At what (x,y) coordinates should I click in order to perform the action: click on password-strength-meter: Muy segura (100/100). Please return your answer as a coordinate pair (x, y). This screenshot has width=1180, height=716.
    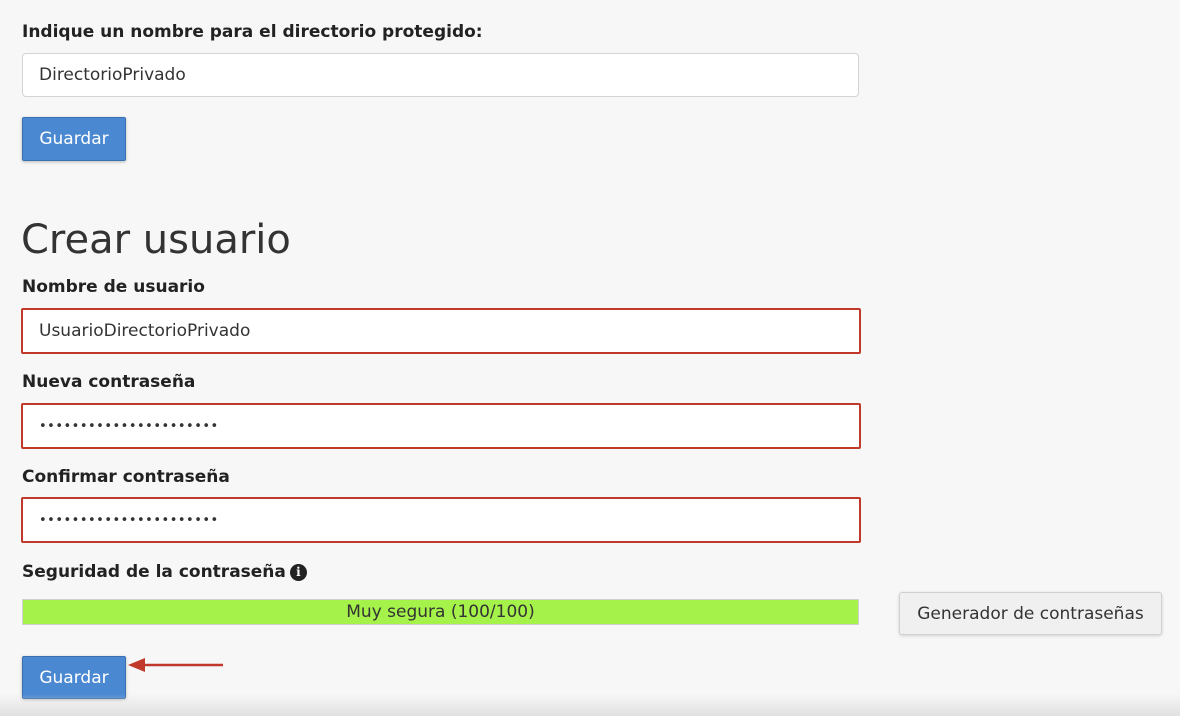
    Looking at the image, I should click on (440, 612).